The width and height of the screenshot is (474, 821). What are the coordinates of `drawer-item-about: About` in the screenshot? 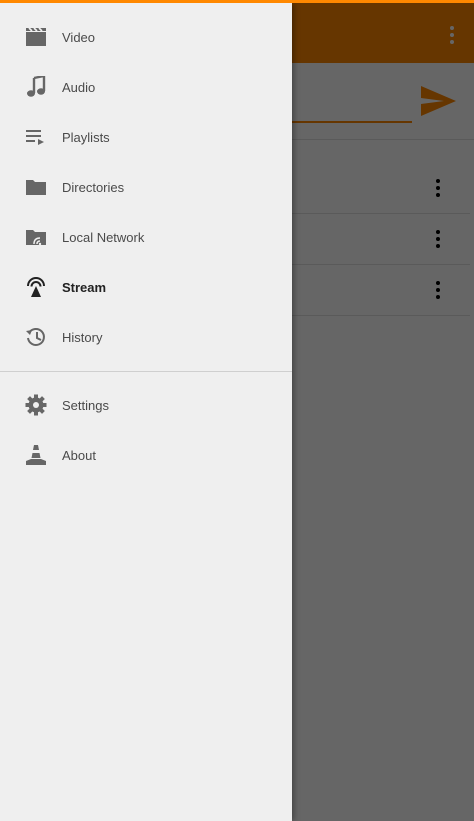 It's located at (146, 455).